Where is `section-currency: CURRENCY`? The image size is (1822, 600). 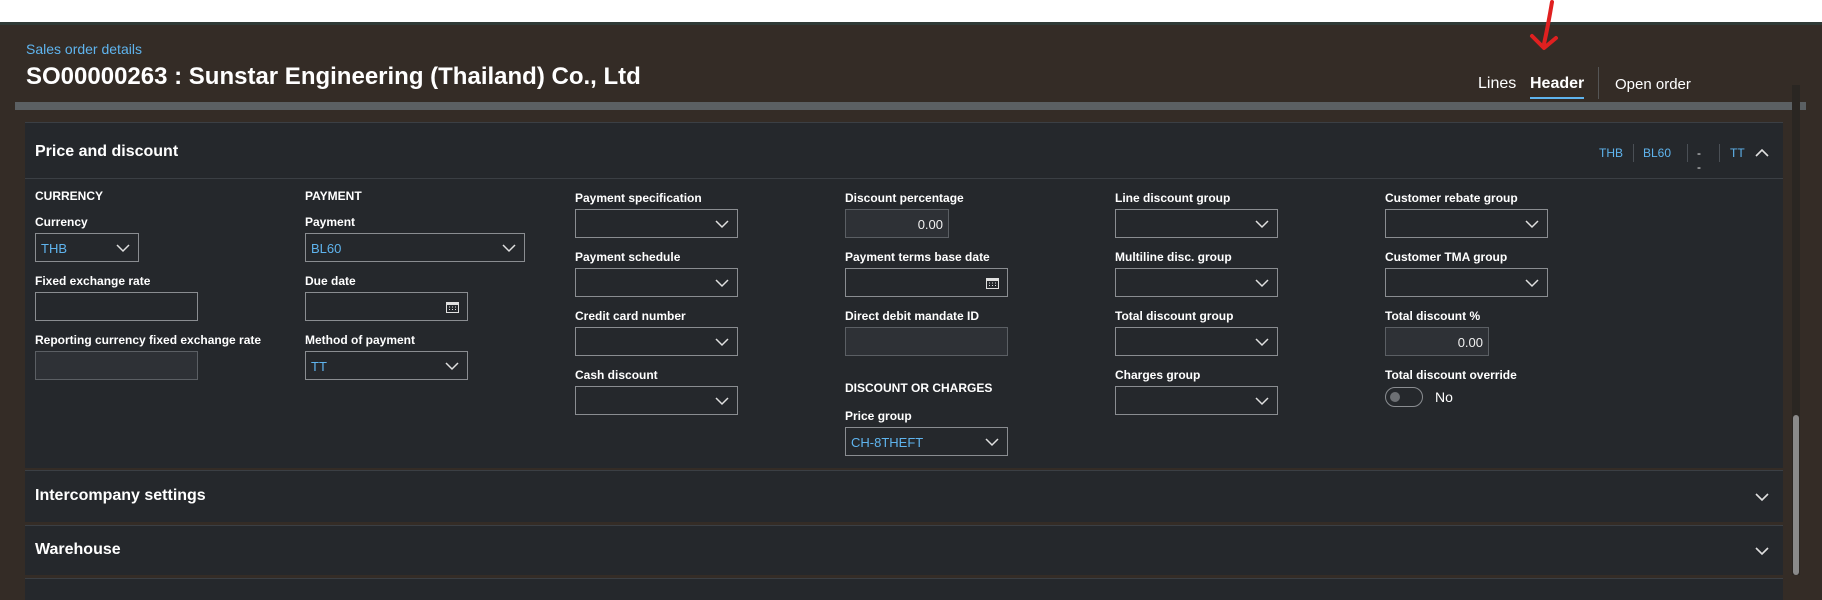 section-currency: CURRENCY is located at coordinates (69, 196).